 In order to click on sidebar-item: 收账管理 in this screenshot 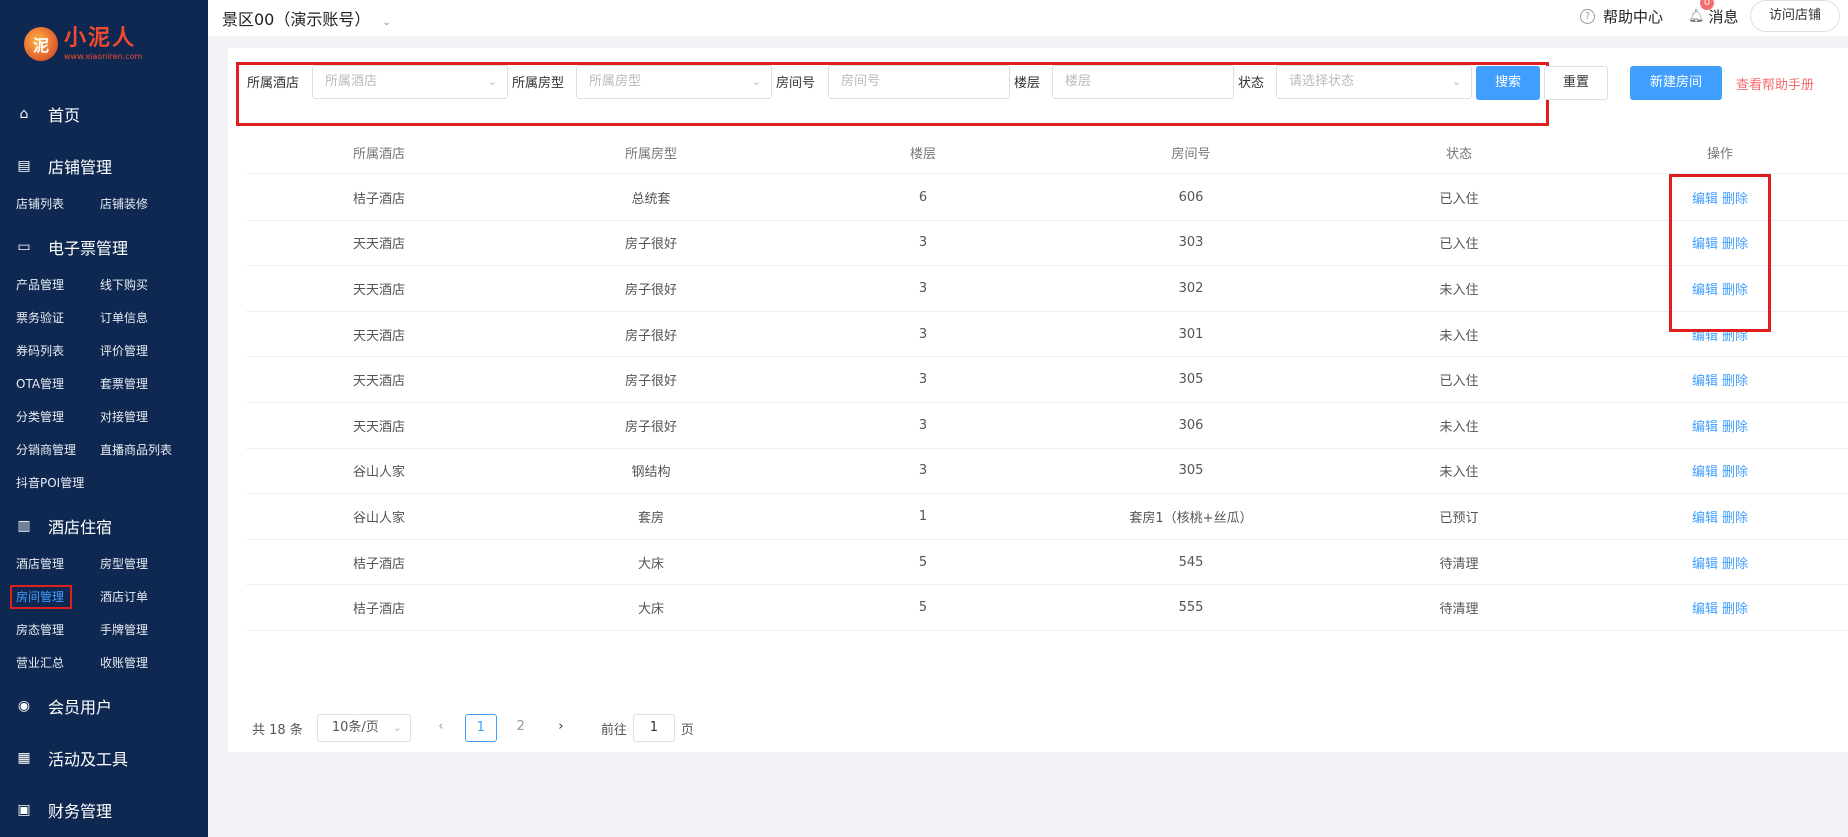, I will do `click(154, 663)`.